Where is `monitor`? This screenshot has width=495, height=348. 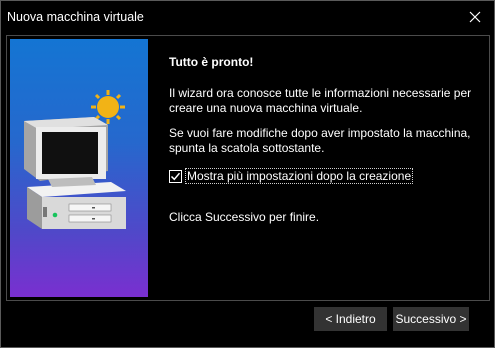 monitor is located at coordinates (66, 152).